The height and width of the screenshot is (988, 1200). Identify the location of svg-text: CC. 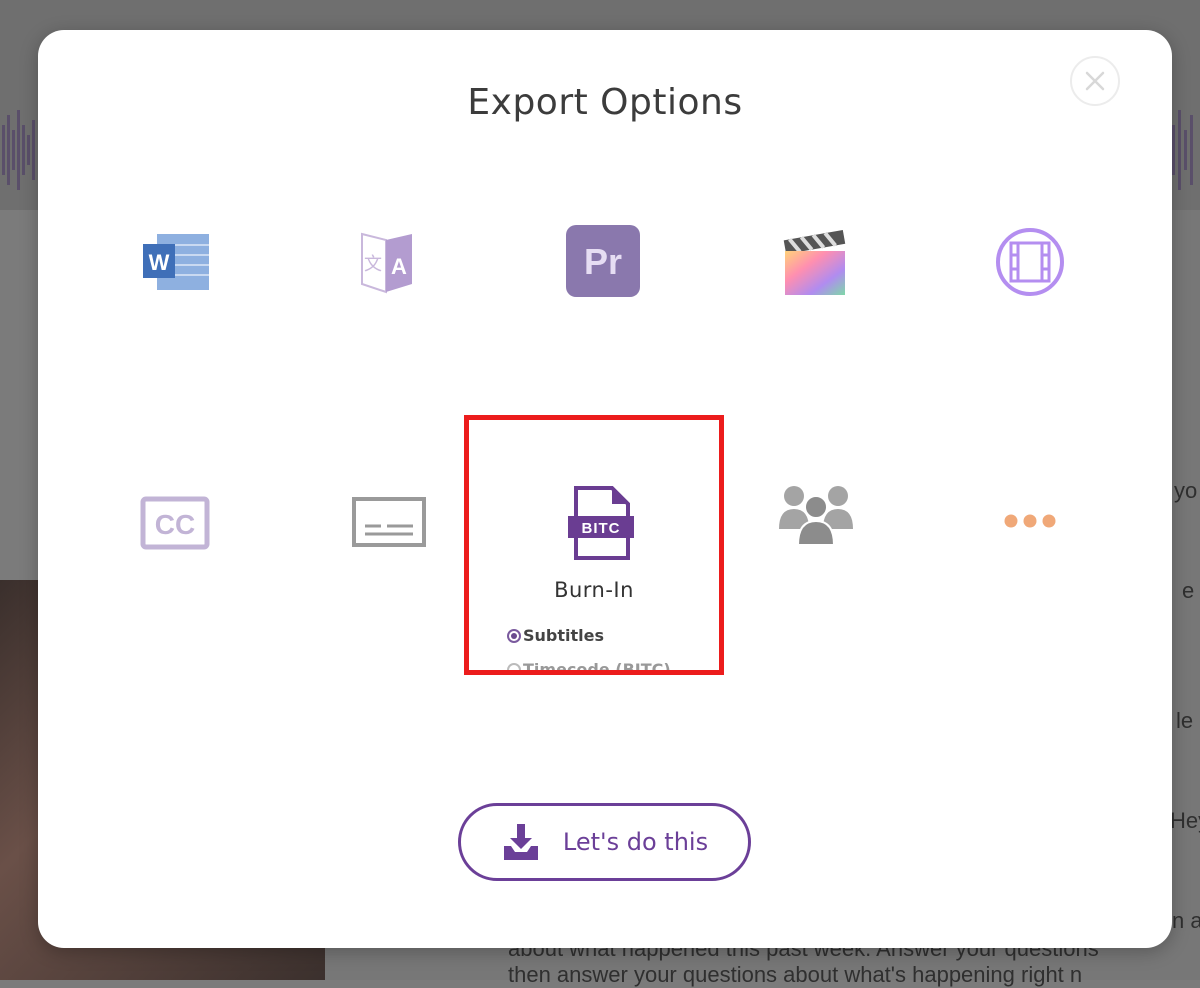
(175, 524).